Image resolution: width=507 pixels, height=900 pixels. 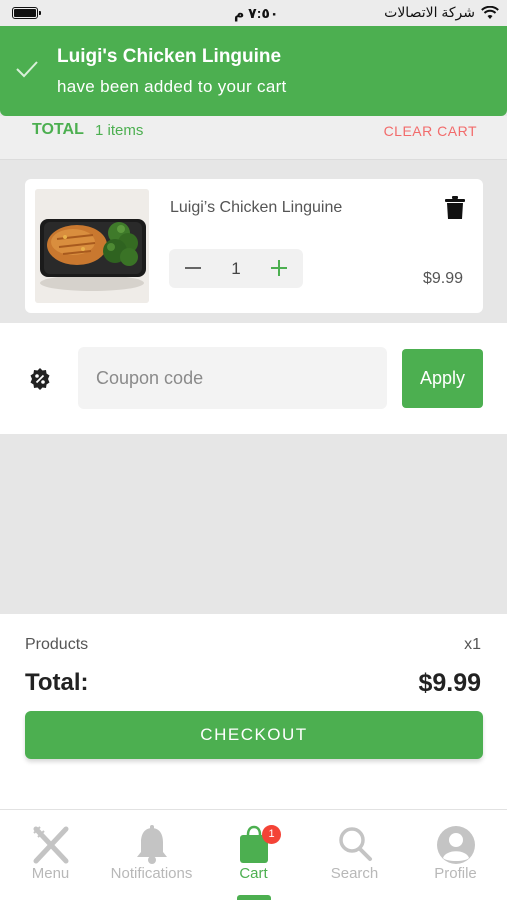 What do you see at coordinates (92, 246) in the screenshot?
I see `product-image` at bounding box center [92, 246].